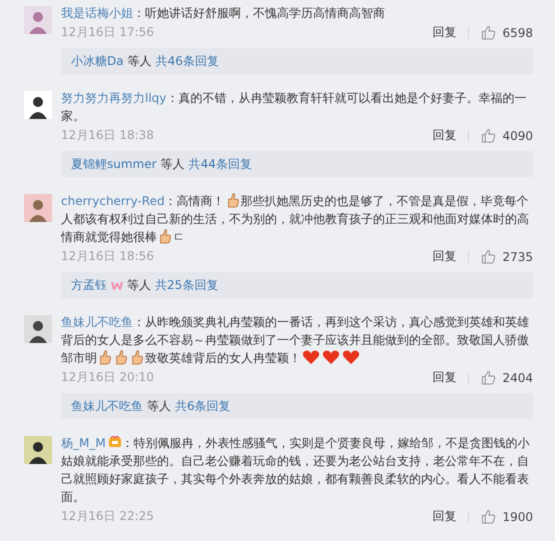 Image resolution: width=555 pixels, height=541 pixels. I want to click on reply-count-link: 共44条回复, so click(220, 164).